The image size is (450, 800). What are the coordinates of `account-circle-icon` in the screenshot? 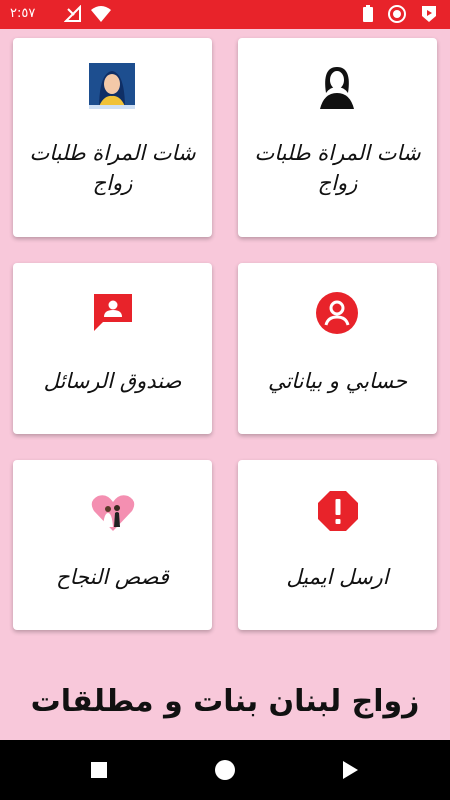 It's located at (337, 313).